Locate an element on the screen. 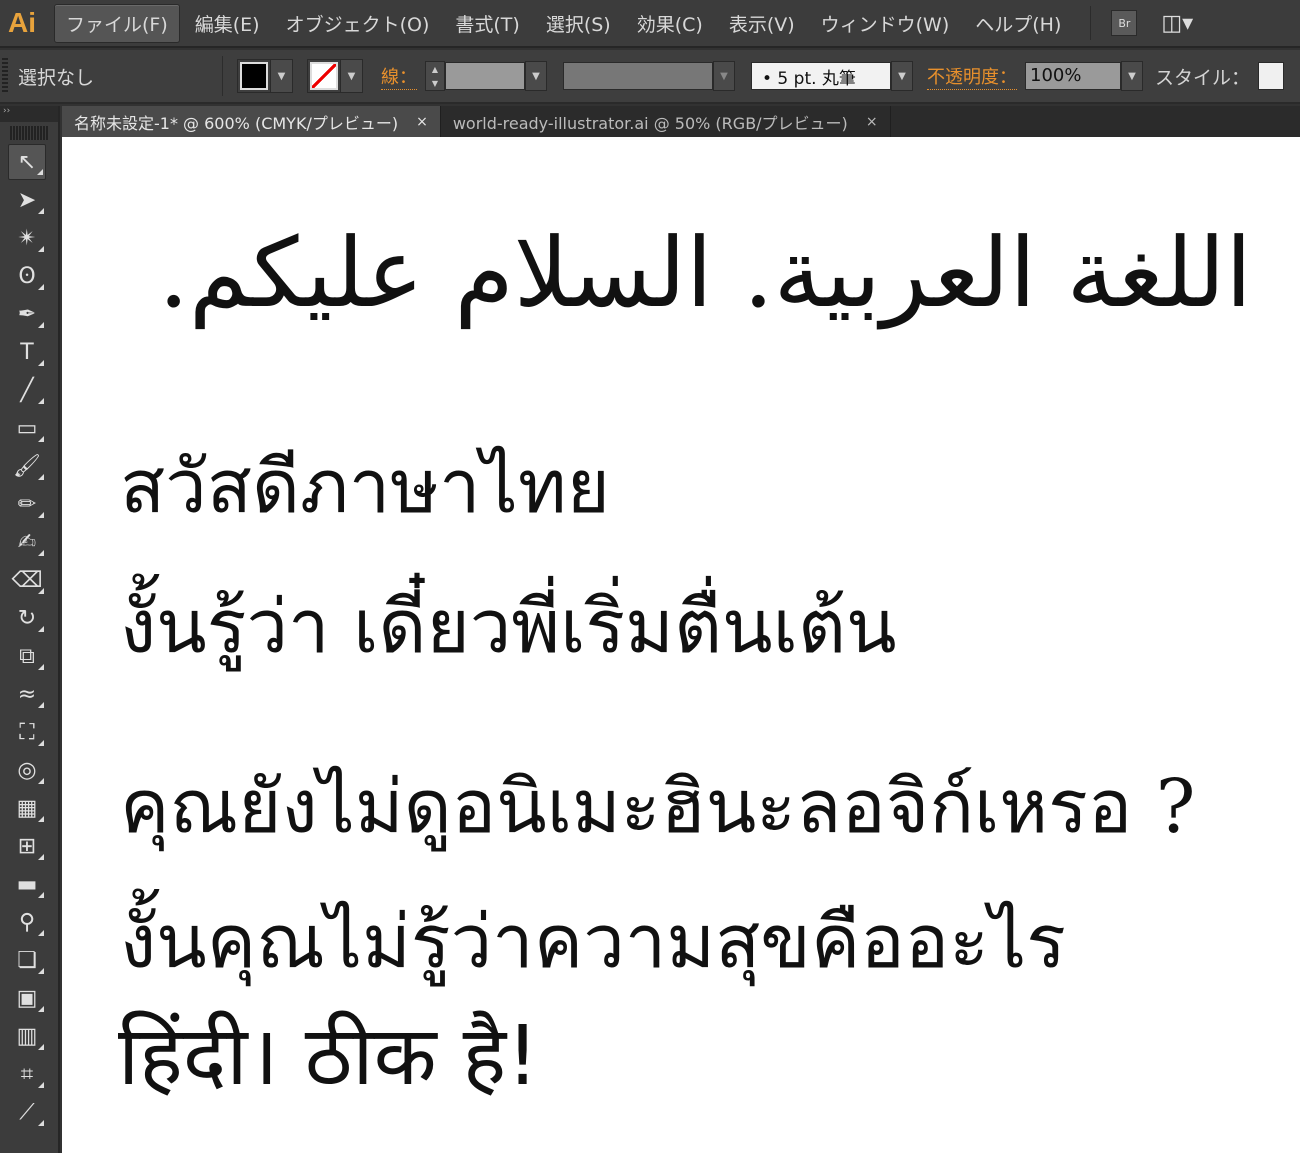 The height and width of the screenshot is (1153, 1300). line-icon: ╱ is located at coordinates (27, 390).